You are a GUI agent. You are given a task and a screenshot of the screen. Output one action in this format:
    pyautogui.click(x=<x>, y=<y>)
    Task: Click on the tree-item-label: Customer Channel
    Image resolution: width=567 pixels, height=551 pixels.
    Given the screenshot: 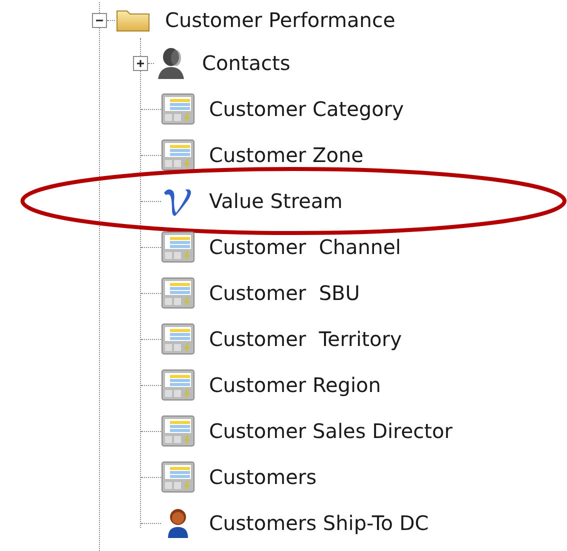 What is the action you would take?
    pyautogui.click(x=305, y=247)
    